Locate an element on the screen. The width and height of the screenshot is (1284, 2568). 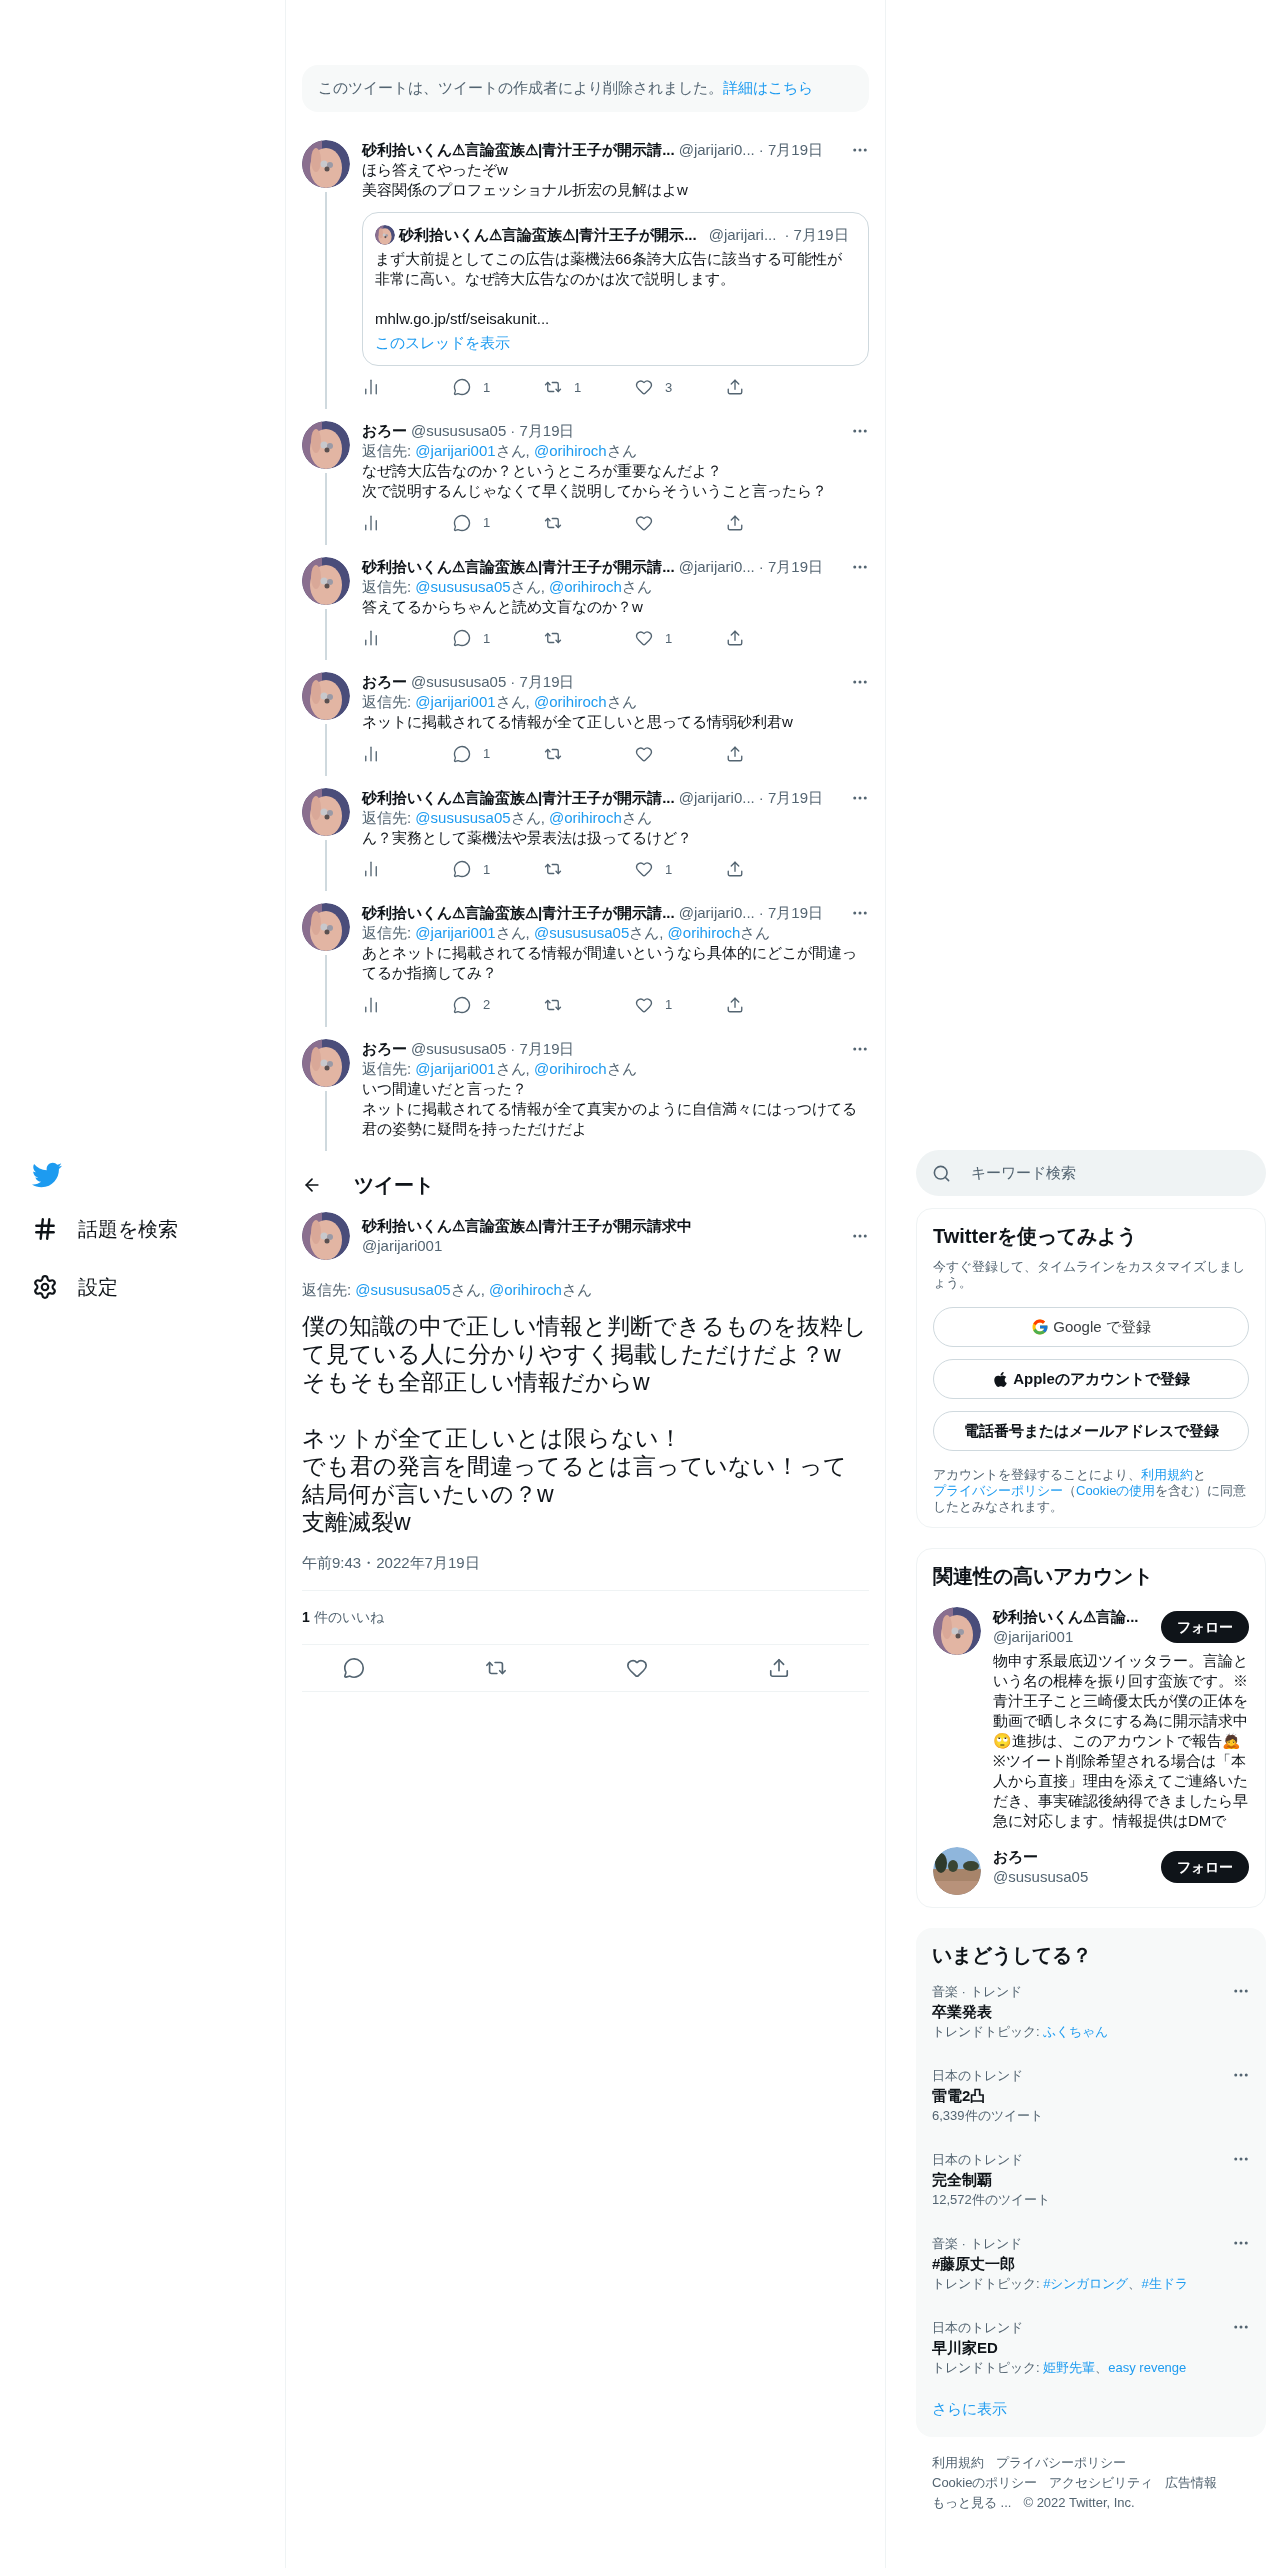
card-title: 関連性の高いアカウント is located at coordinates (1043, 1576).